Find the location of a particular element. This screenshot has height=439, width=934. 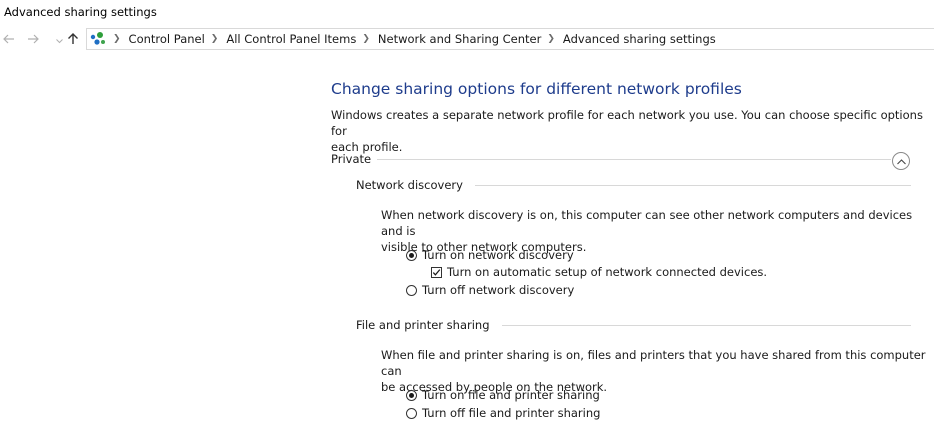

arrow-left-icon is located at coordinates (9, 40).